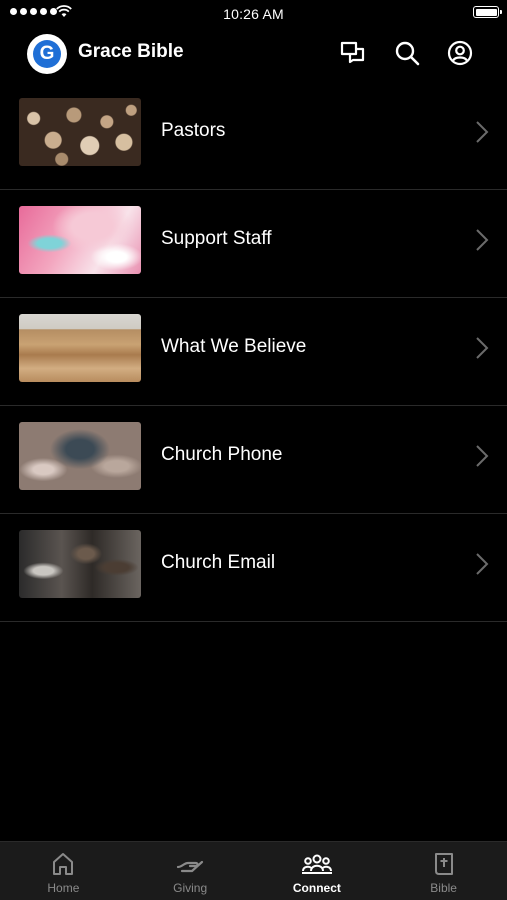 This screenshot has height=900, width=507. I want to click on tab-label: Home, so click(63, 888).